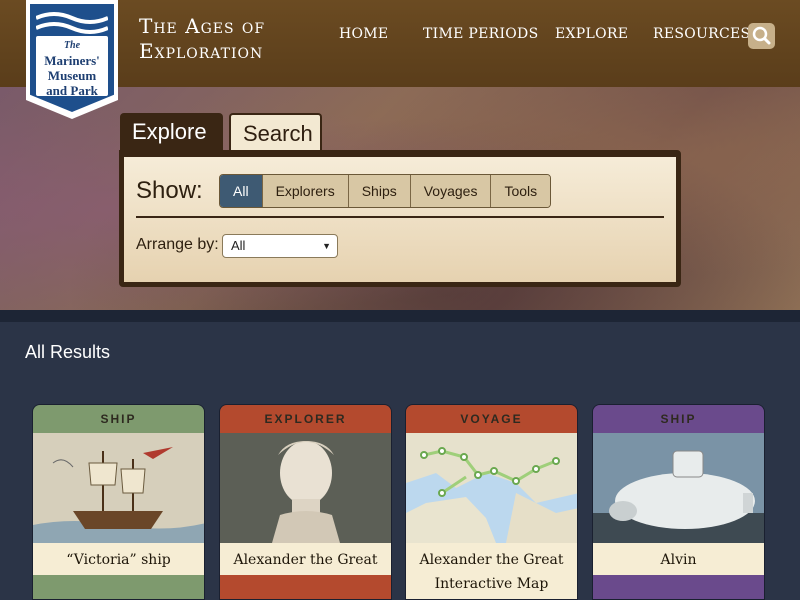  I want to click on arrange-label: Arrange by:, so click(177, 244).